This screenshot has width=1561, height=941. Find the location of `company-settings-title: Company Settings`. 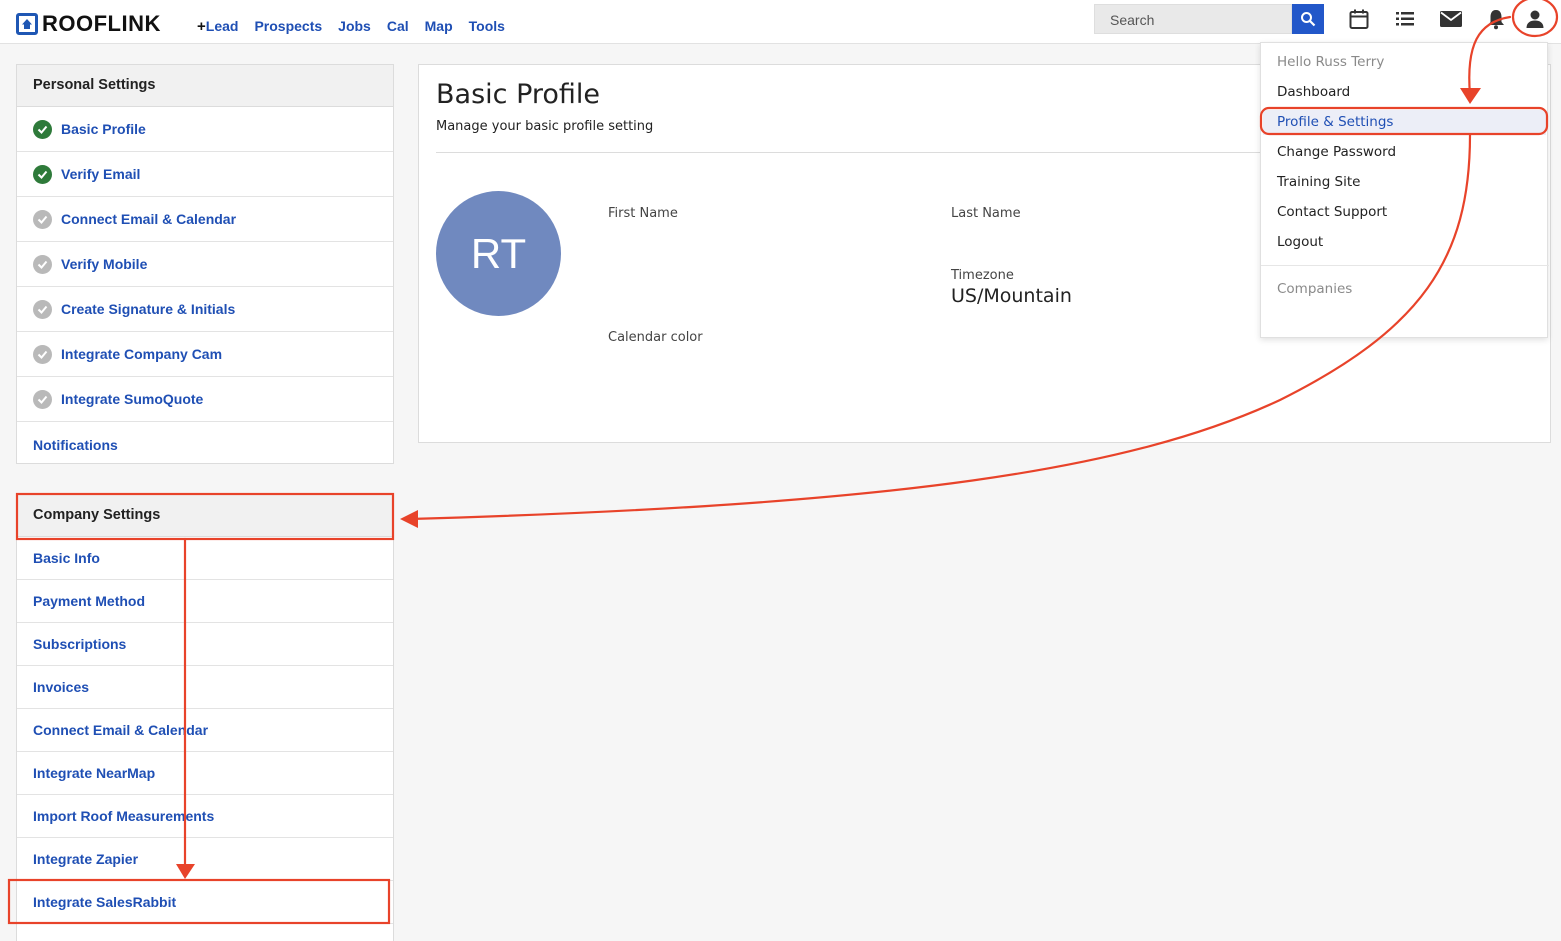

company-settings-title: Company Settings is located at coordinates (205, 516).